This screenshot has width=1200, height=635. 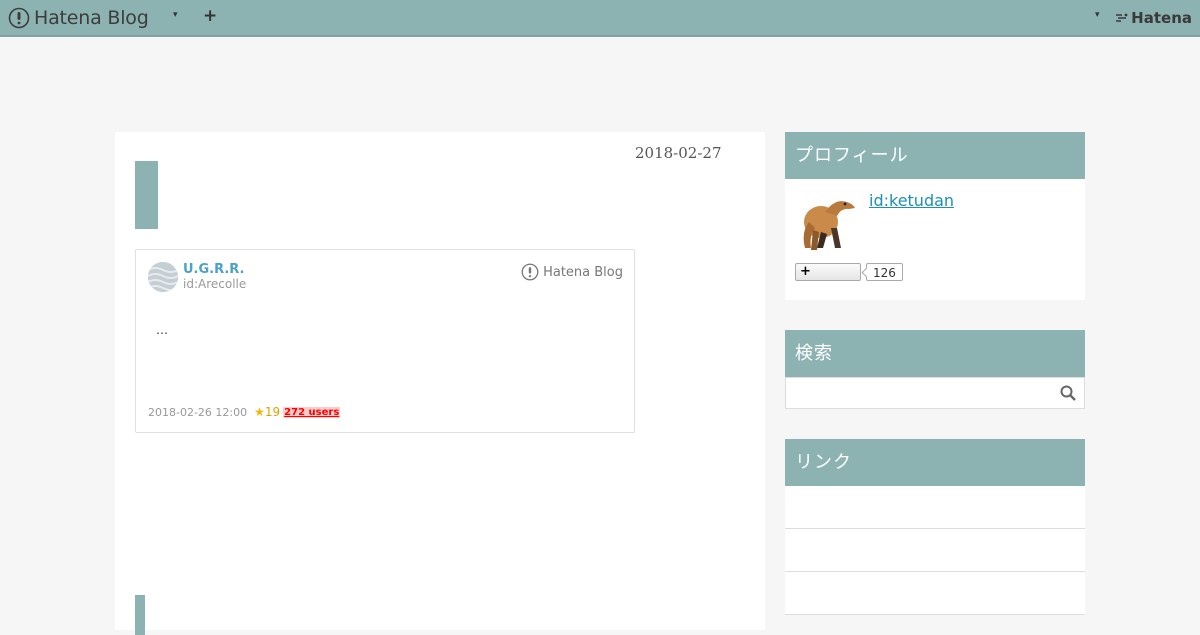 I want to click on user-menu-chevron-icon: ▾, so click(x=1097, y=15).